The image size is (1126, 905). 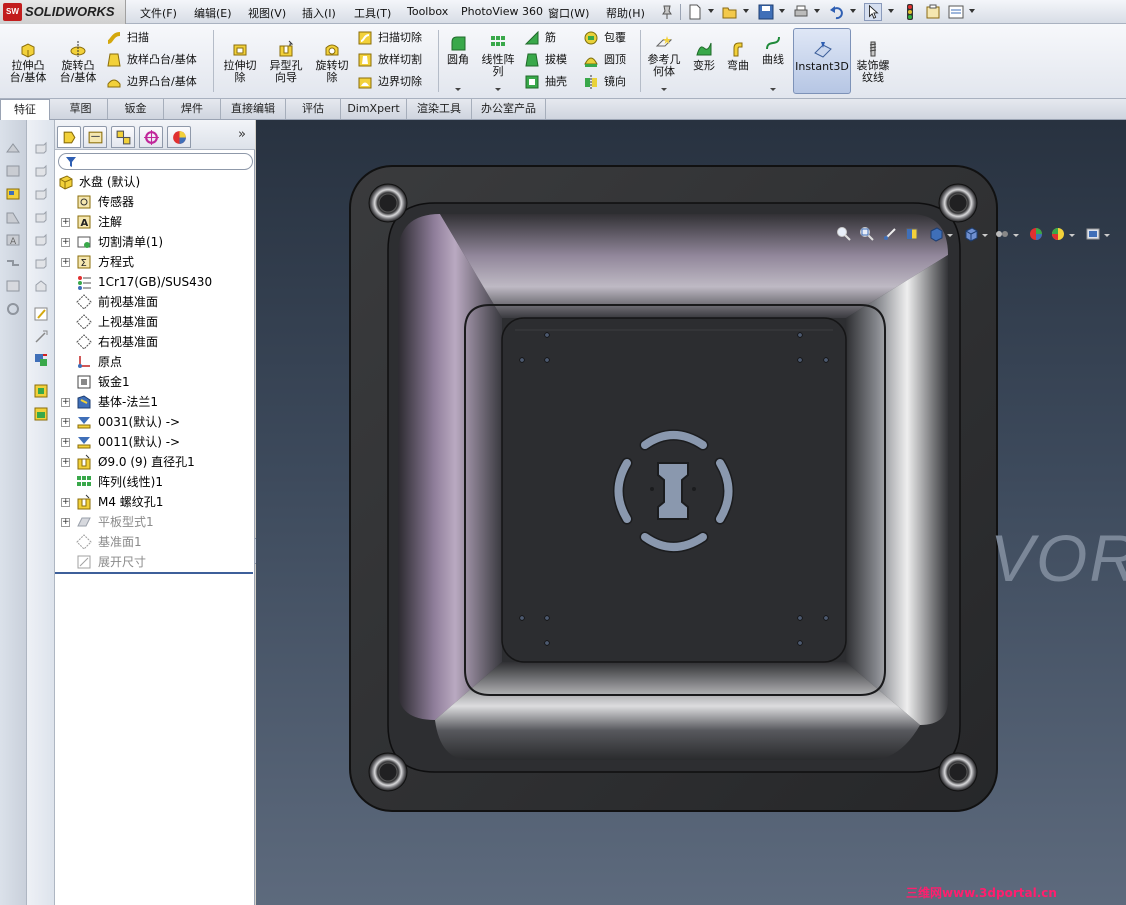 I want to click on zoom-to-fit-icon, so click(x=844, y=234).